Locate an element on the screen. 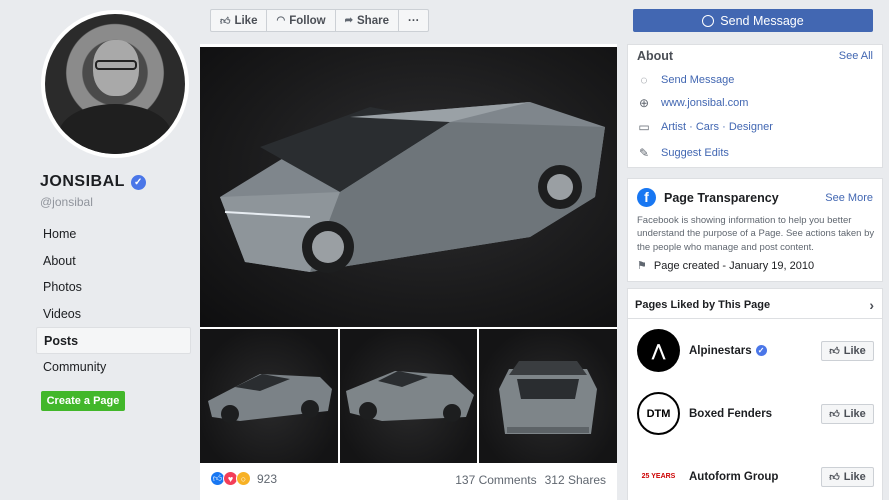 This screenshot has width=889, height=500. post-thumbnails is located at coordinates (409, 396).